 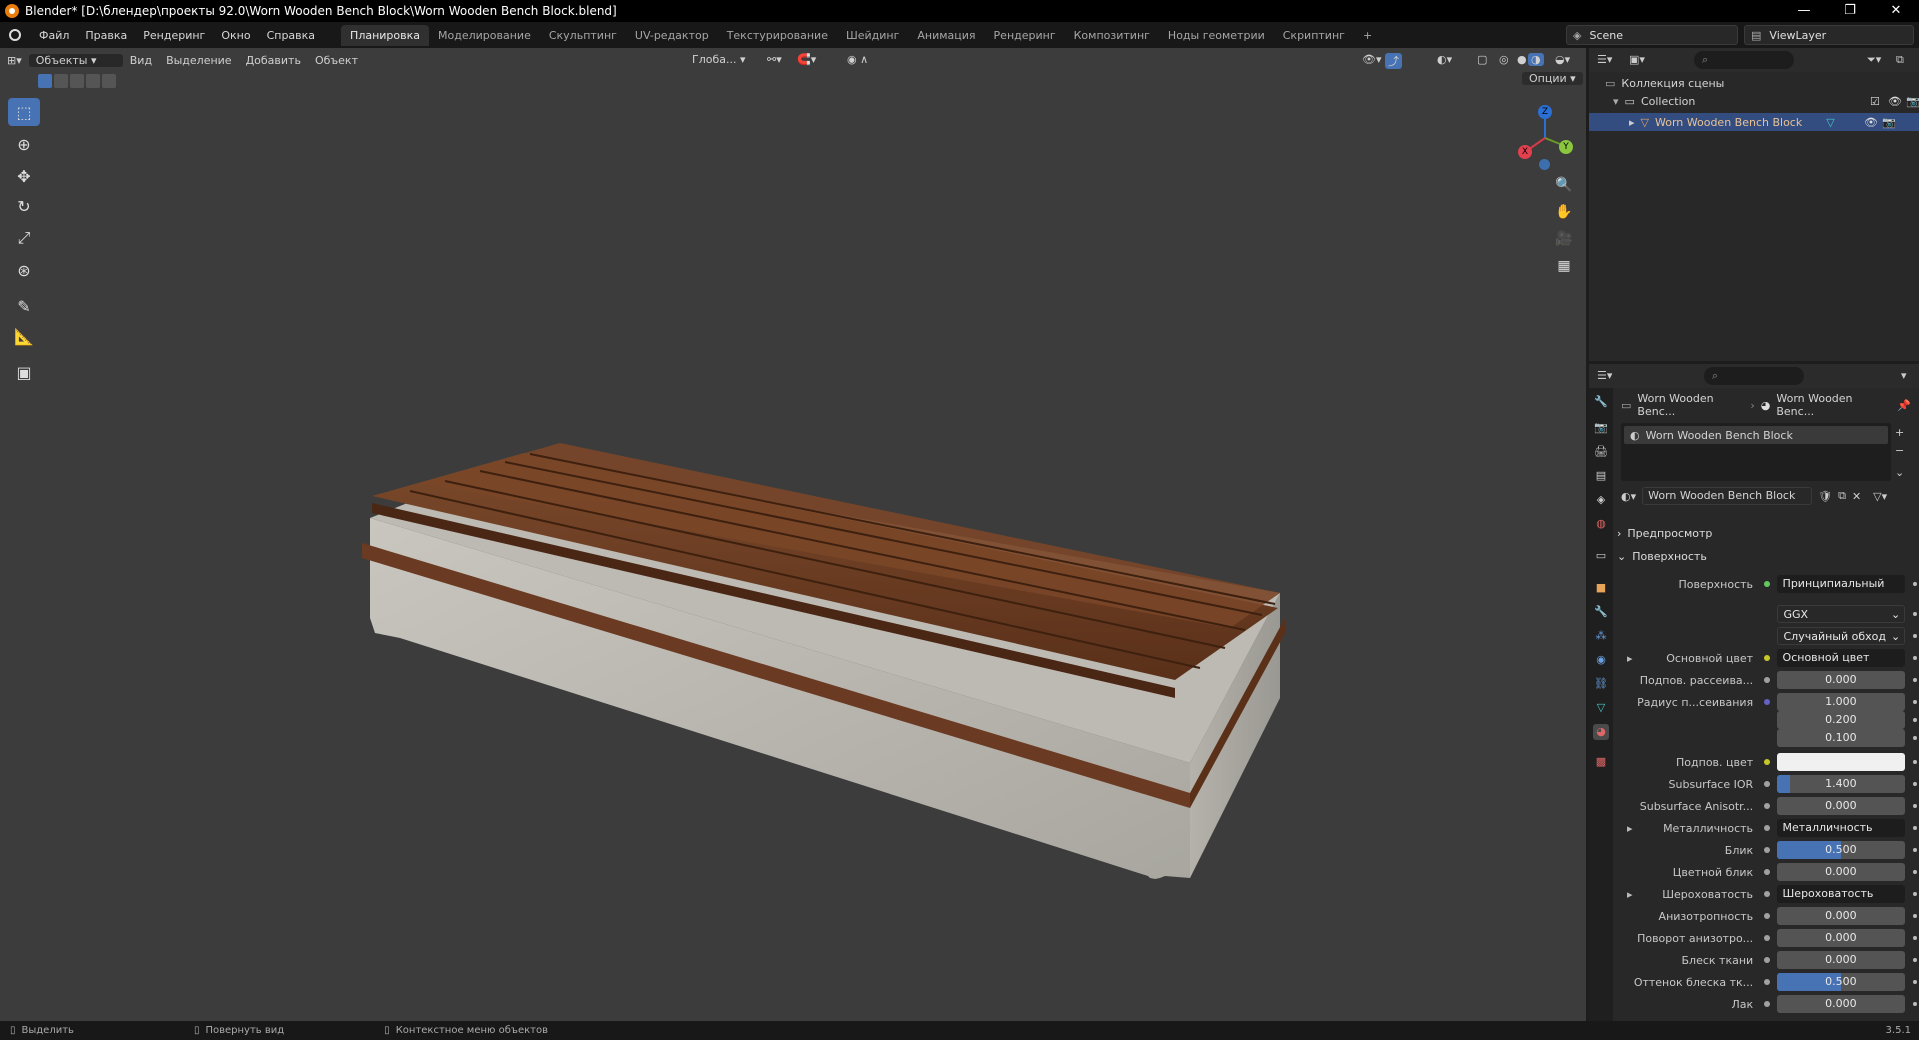 What do you see at coordinates (1601, 762) in the screenshot?
I see `texture-tab-icon: ▩` at bounding box center [1601, 762].